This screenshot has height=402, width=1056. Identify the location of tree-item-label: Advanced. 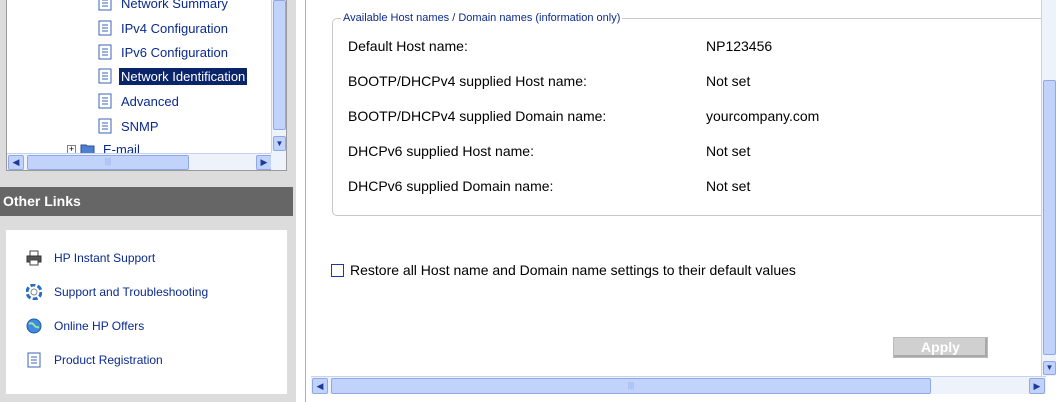
(150, 101).